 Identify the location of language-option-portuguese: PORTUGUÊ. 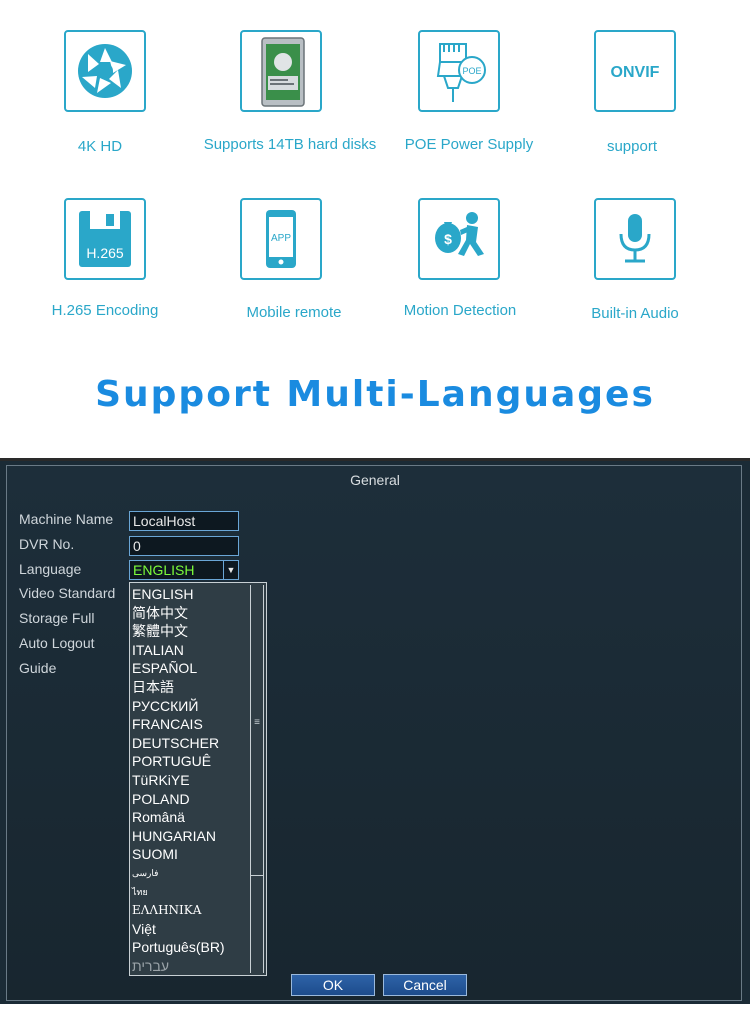
(190, 761).